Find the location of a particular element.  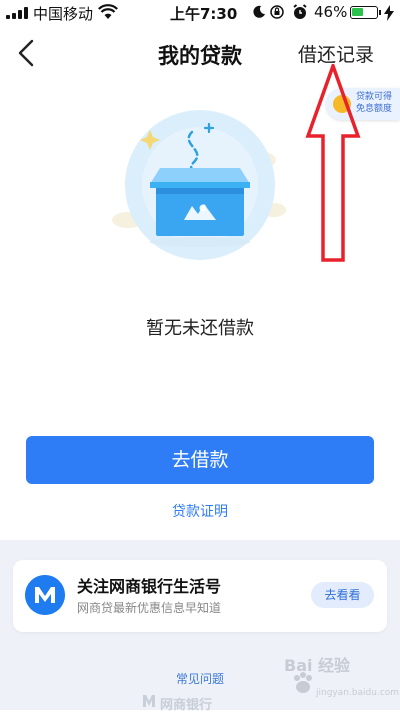

loan-certificate-link: 贷款证明 is located at coordinates (200, 511).